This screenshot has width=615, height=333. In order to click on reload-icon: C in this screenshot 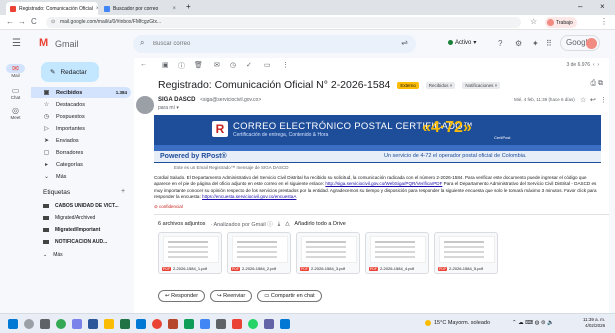, I will do `click(34, 21)`.